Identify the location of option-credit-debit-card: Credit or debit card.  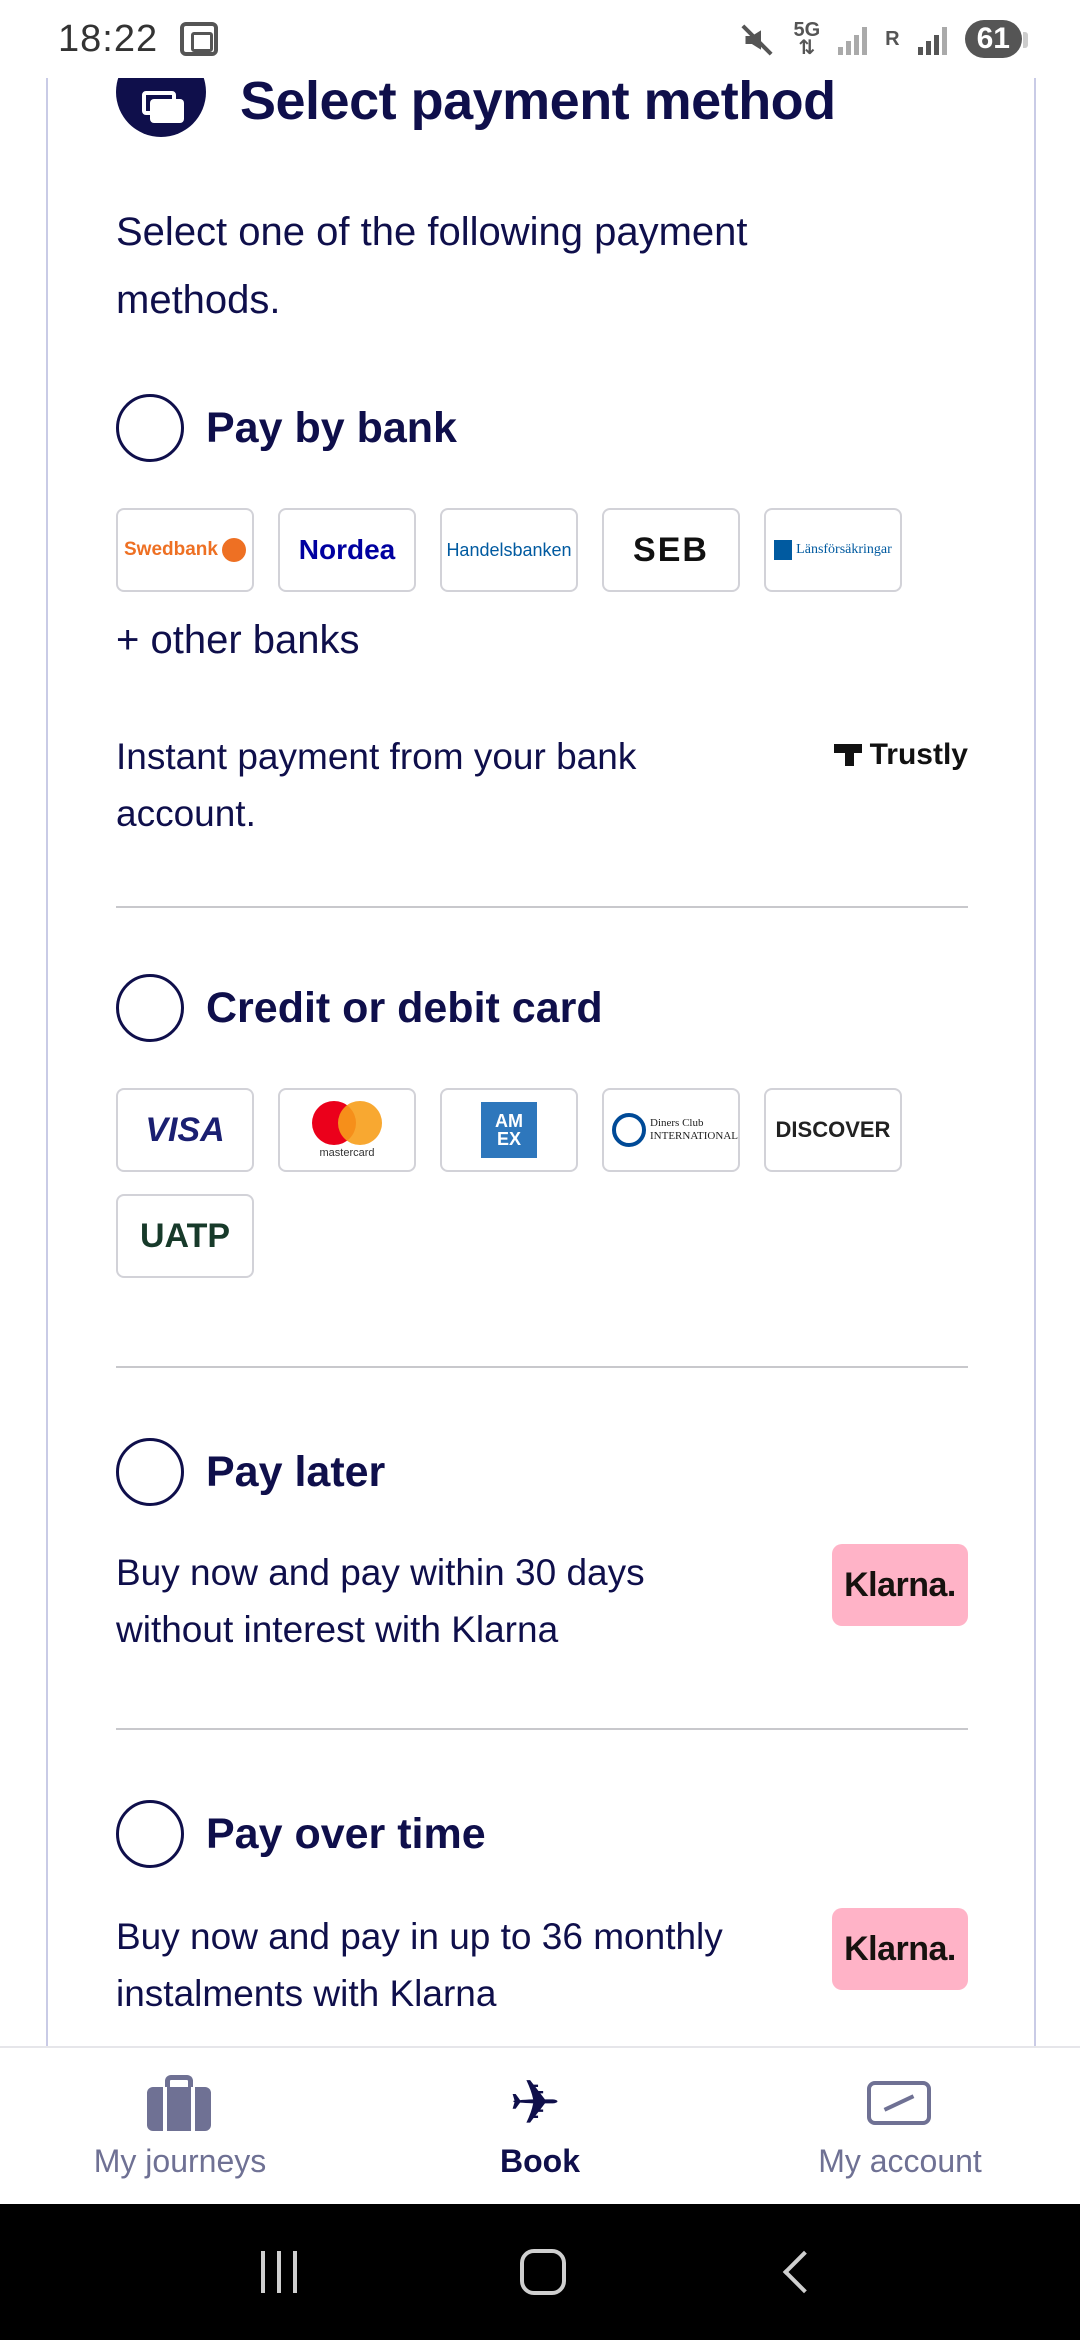
(542, 1008).